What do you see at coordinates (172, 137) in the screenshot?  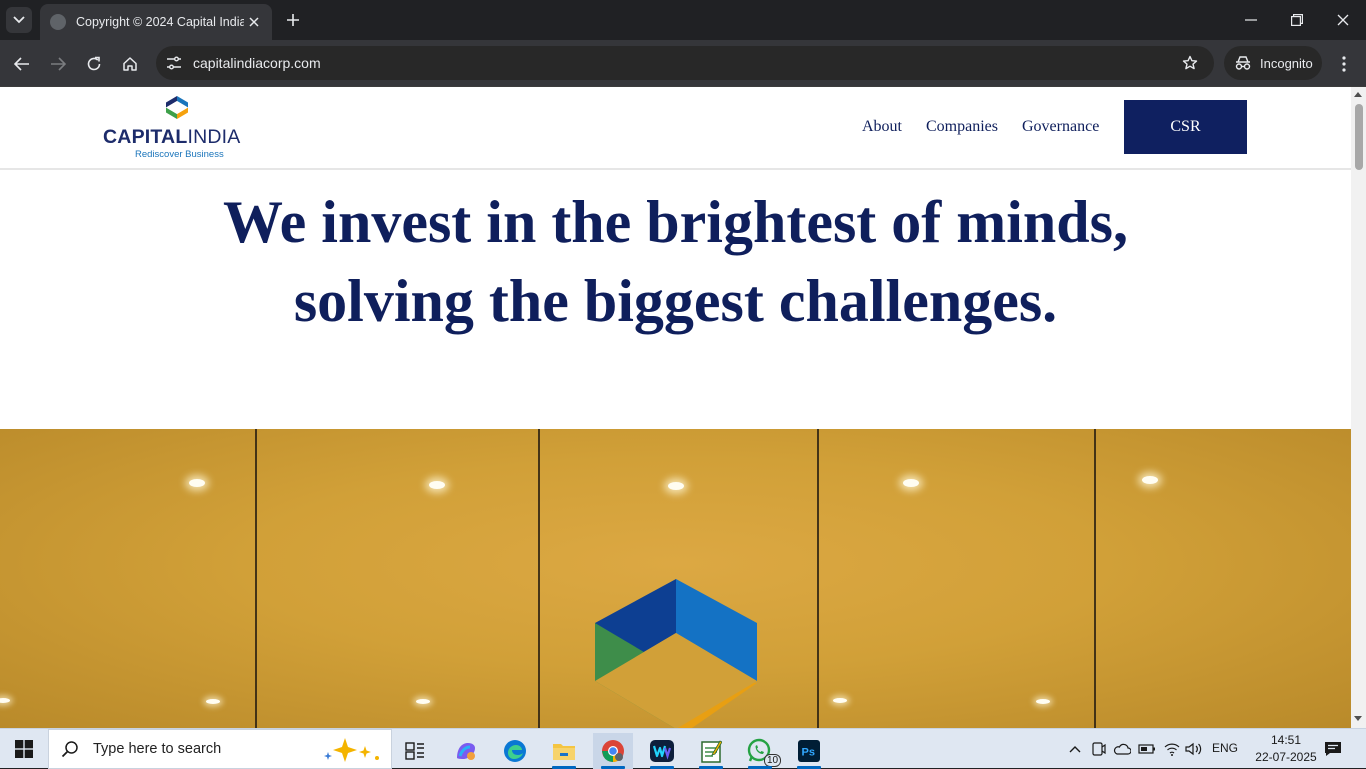 I see `logo-wordmark: CAPITALINDIA` at bounding box center [172, 137].